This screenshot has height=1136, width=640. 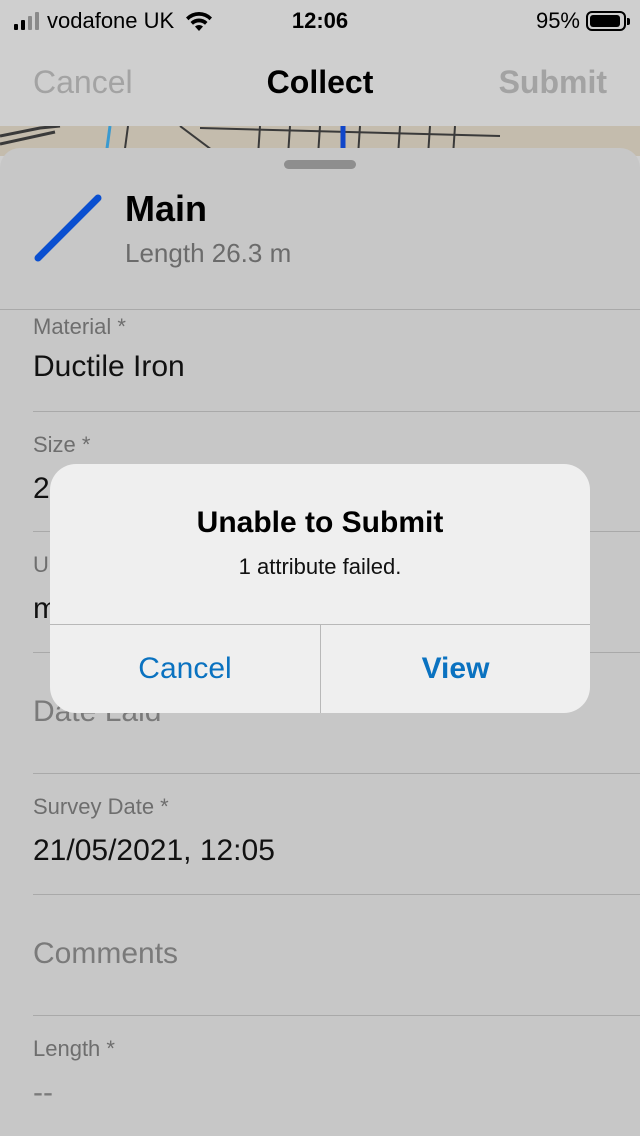 I want to click on battery-fill, so click(x=605, y=21).